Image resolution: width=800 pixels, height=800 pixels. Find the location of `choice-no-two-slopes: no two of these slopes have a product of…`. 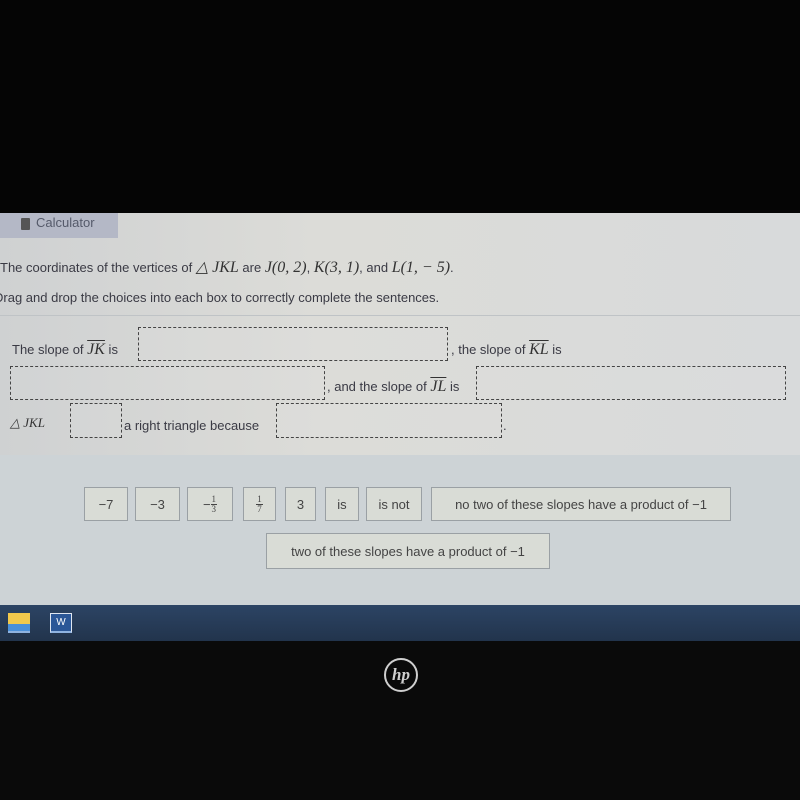

choice-no-two-slopes: no two of these slopes have a product of… is located at coordinates (581, 504).